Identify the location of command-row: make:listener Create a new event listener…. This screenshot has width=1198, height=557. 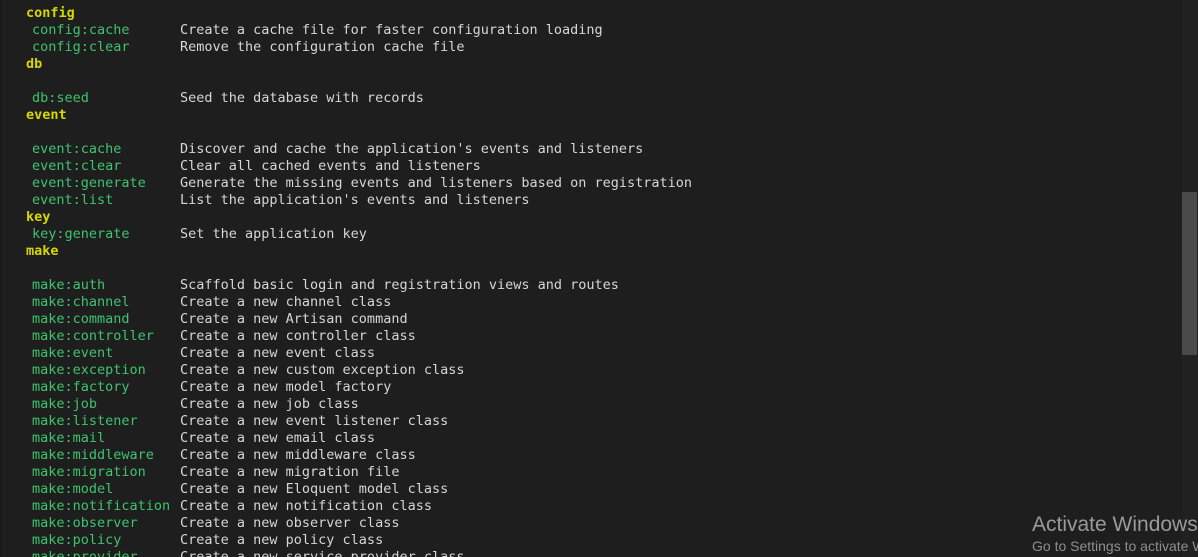
(590, 421).